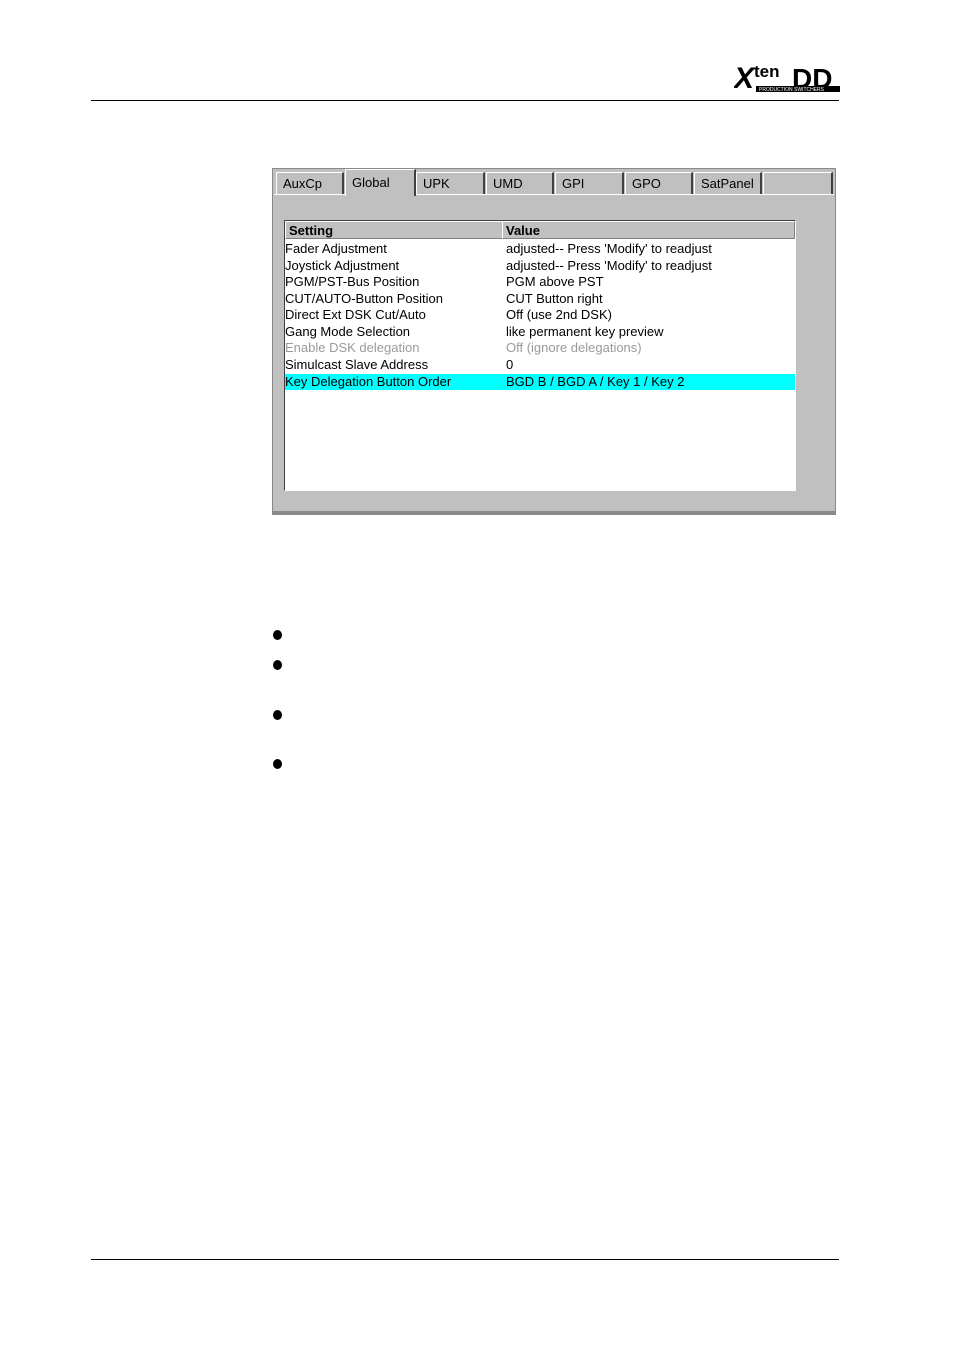  I want to click on setting-value: CUT Button right, so click(554, 298).